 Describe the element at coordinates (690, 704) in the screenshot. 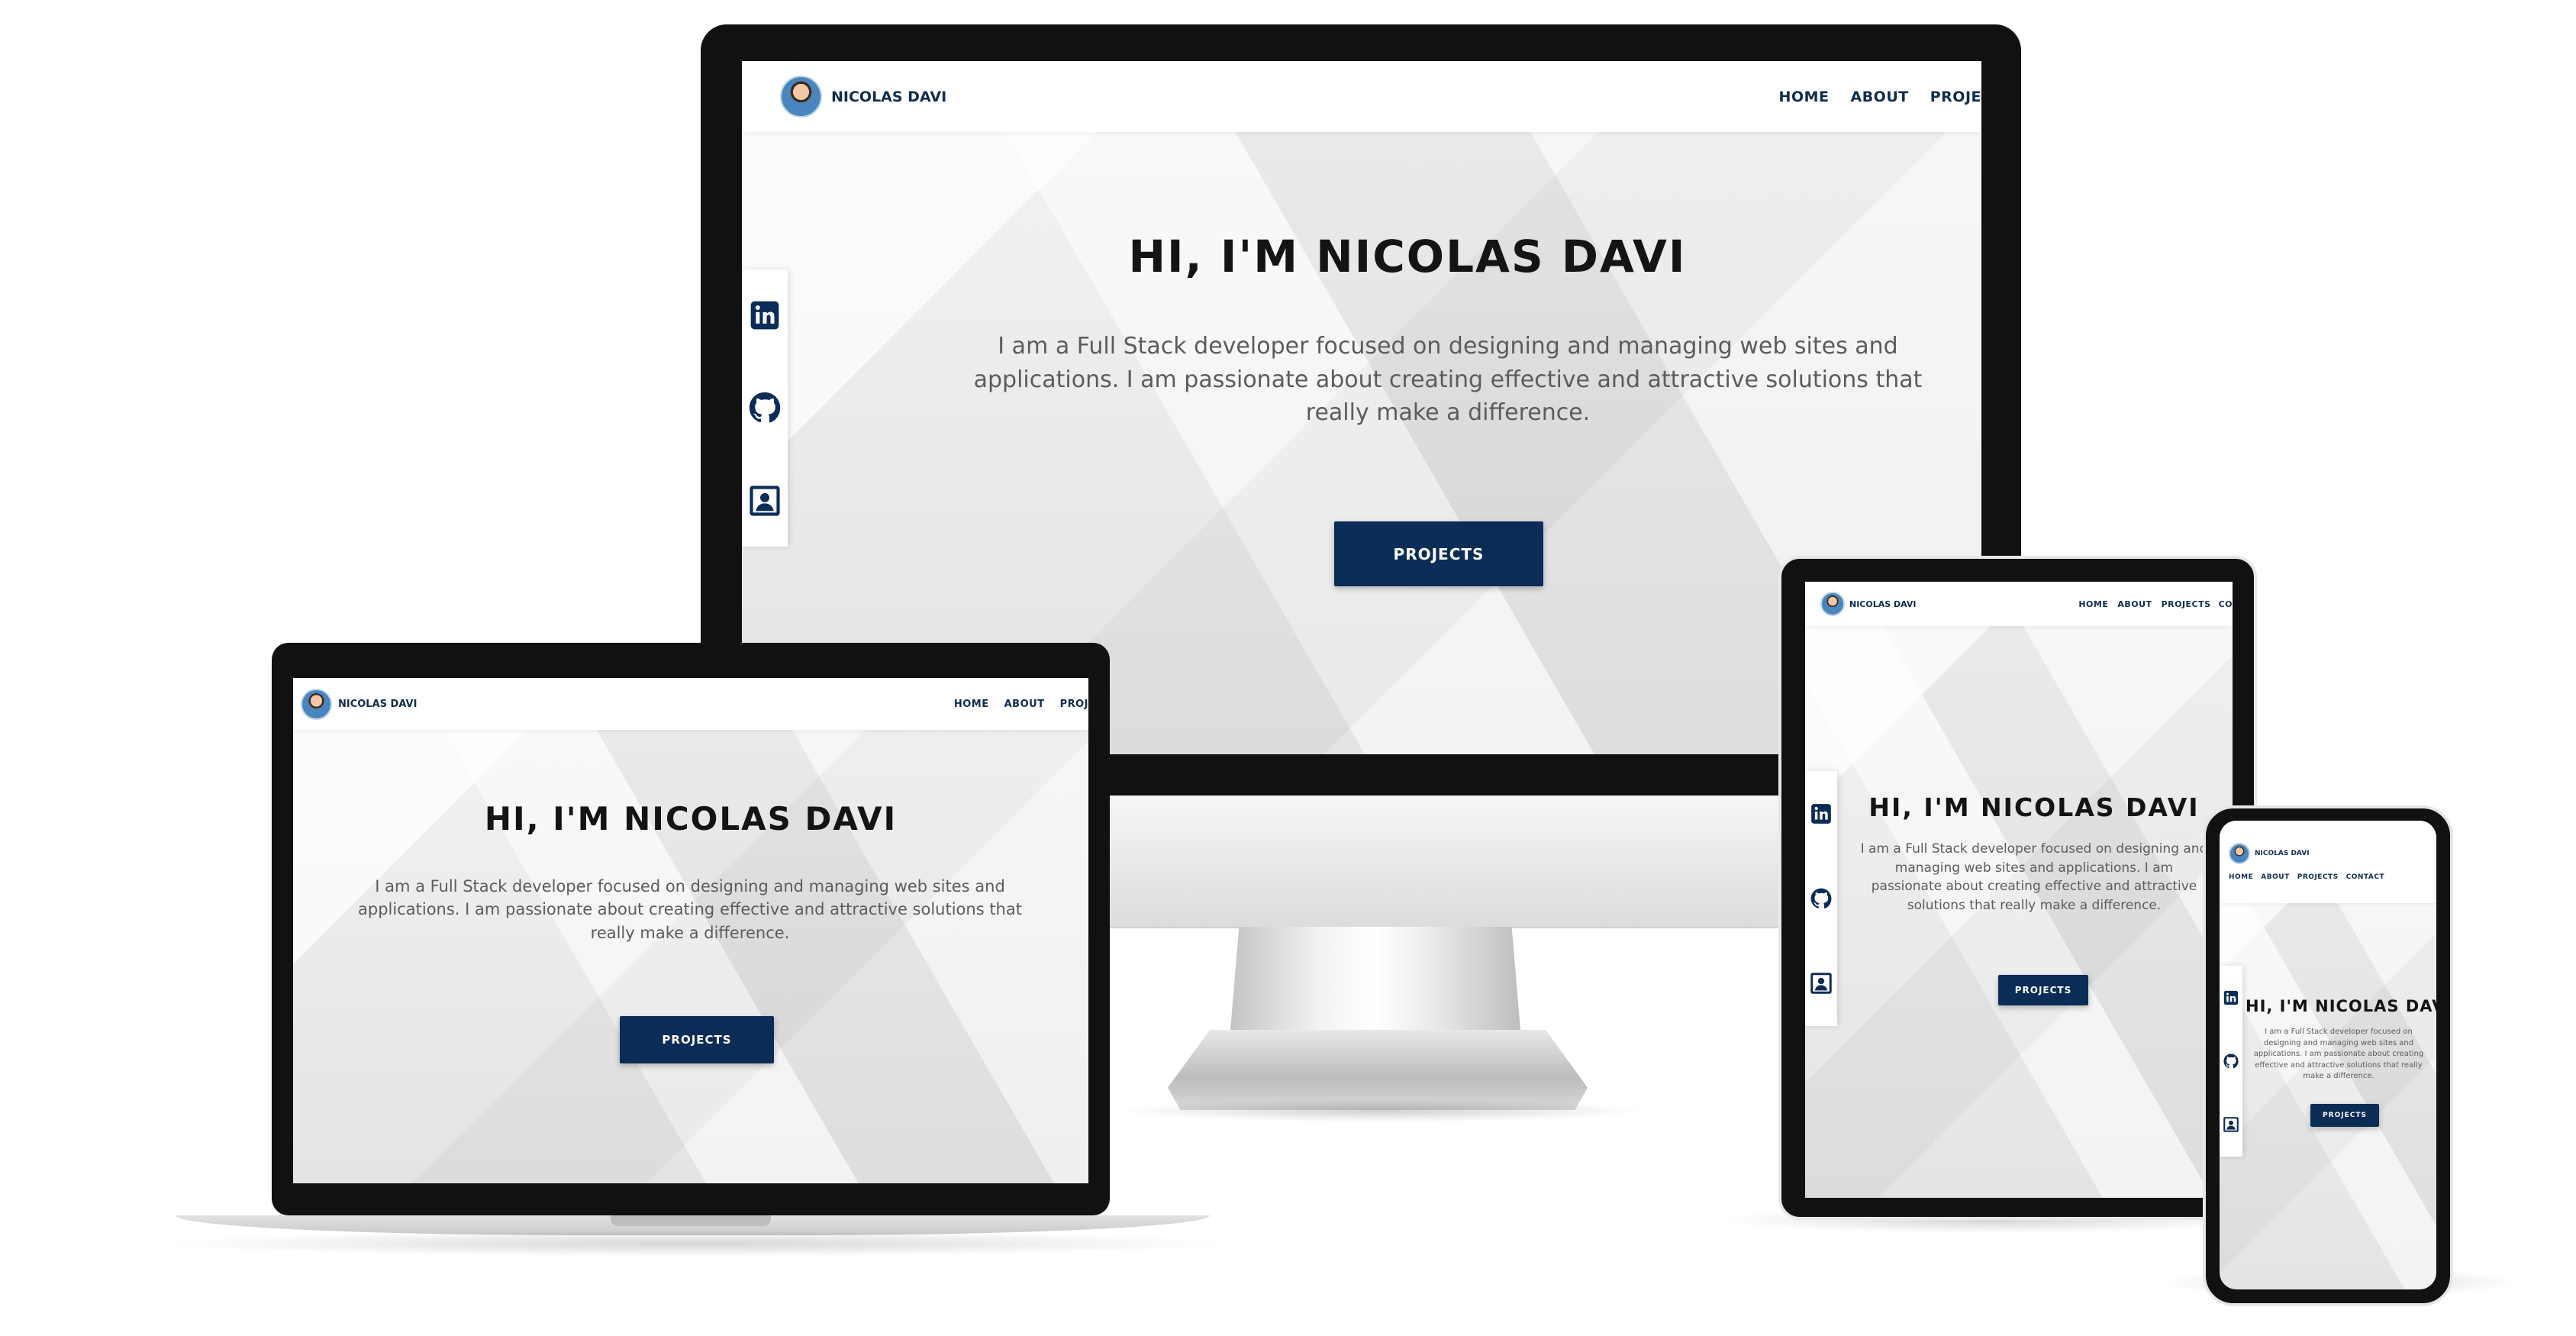

I see `navbar: NICOLAS DAVI HOME ABOUT PROJ` at that location.